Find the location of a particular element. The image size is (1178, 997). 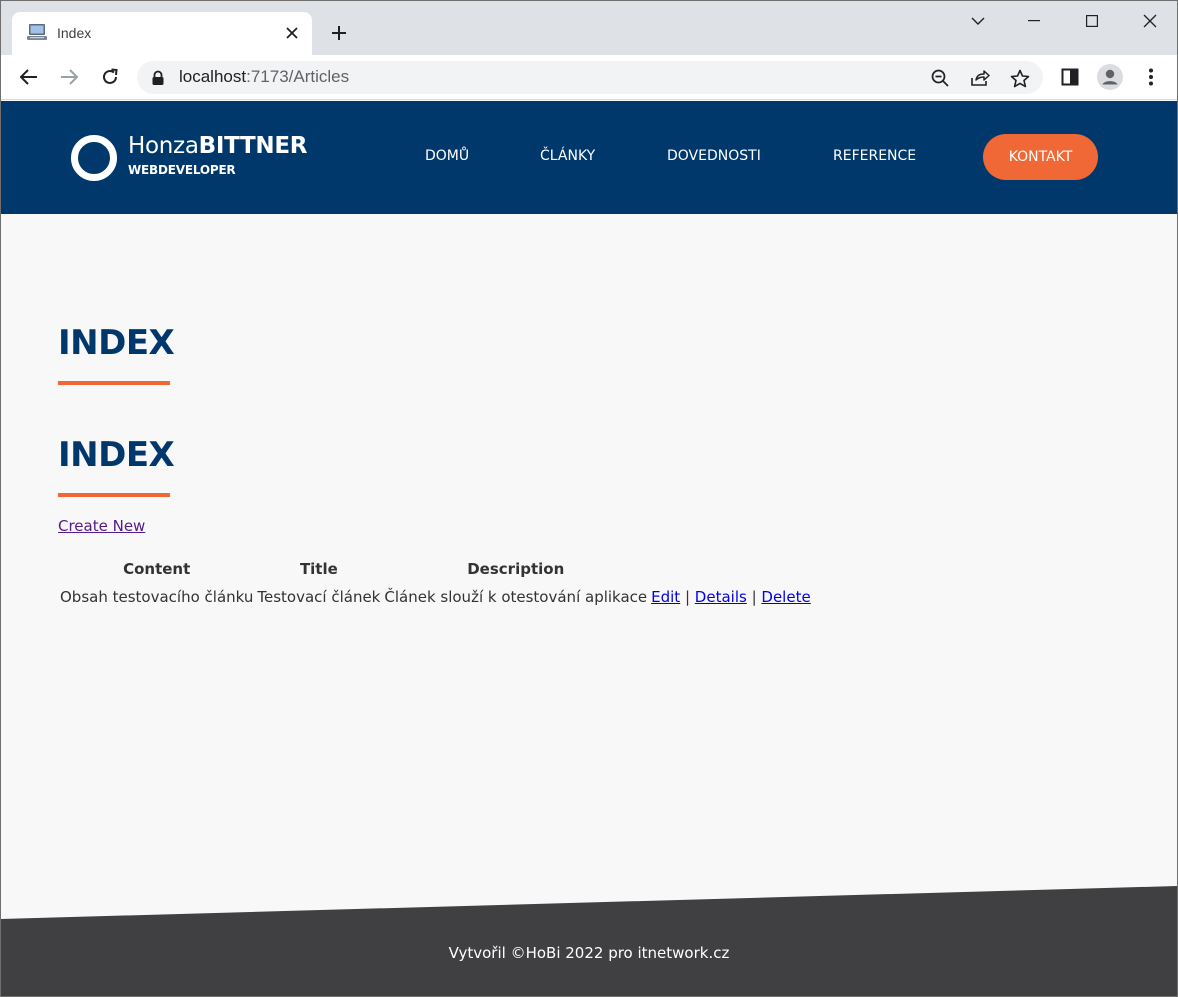

footer-background is located at coordinates (589, 941).